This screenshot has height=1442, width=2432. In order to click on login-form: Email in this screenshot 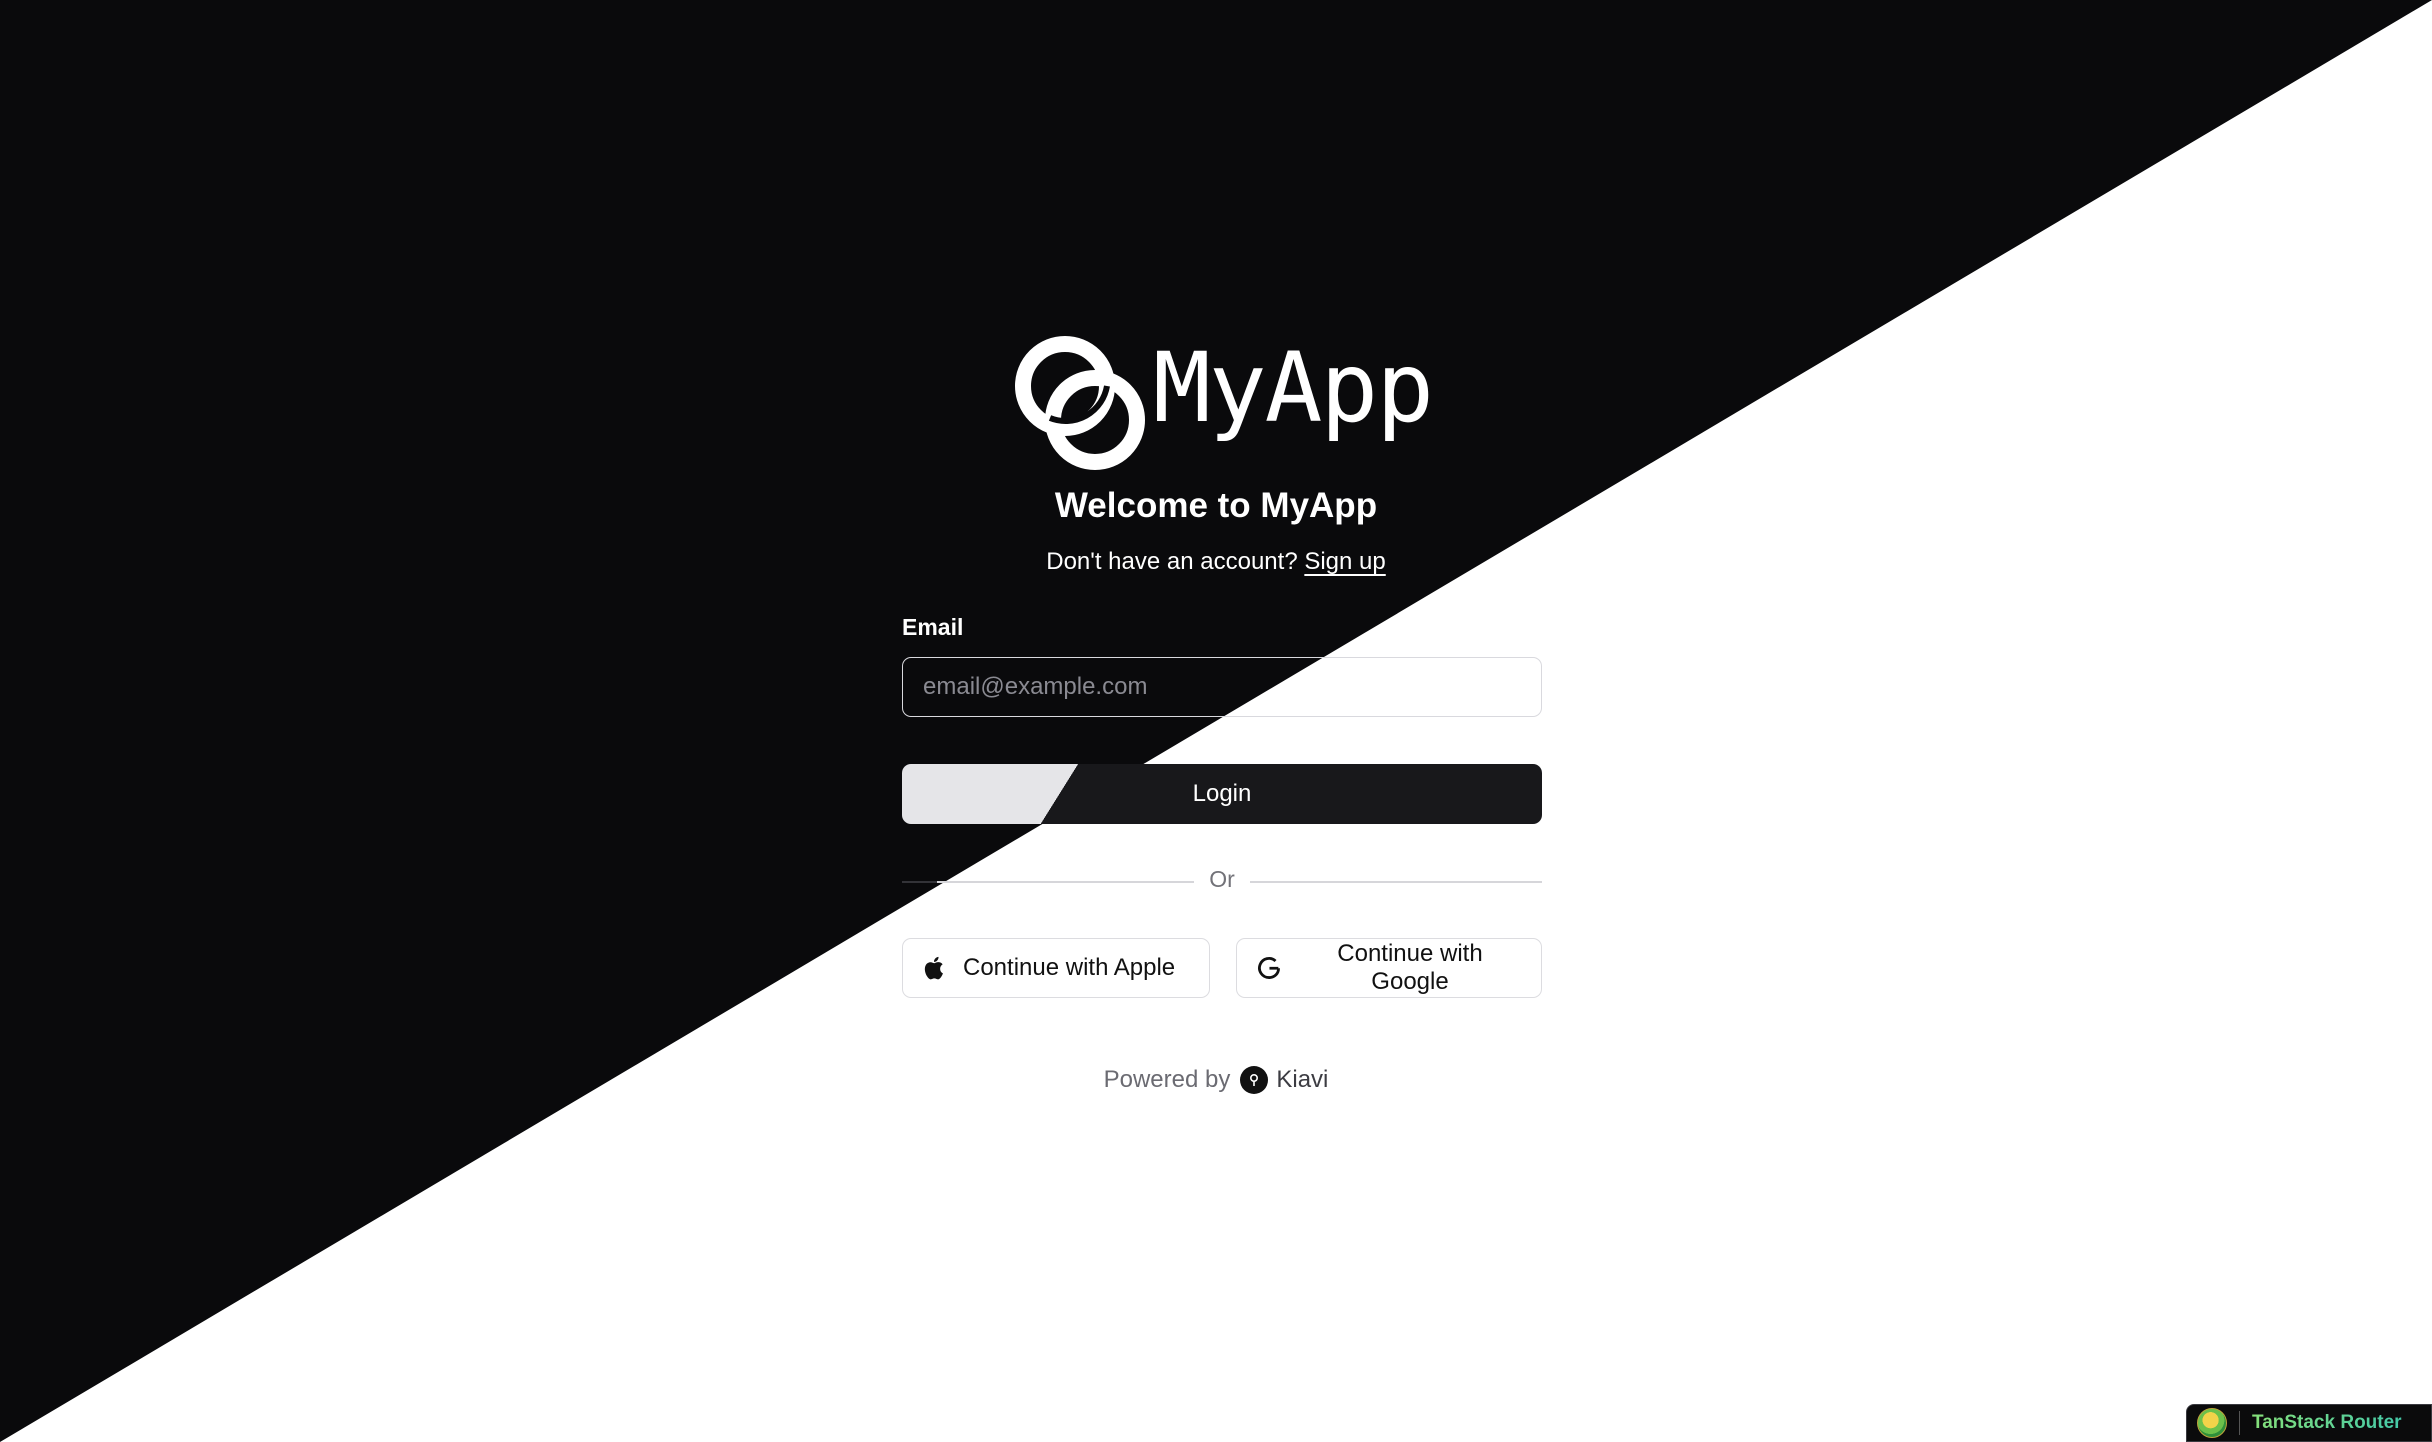, I will do `click(1222, 665)`.